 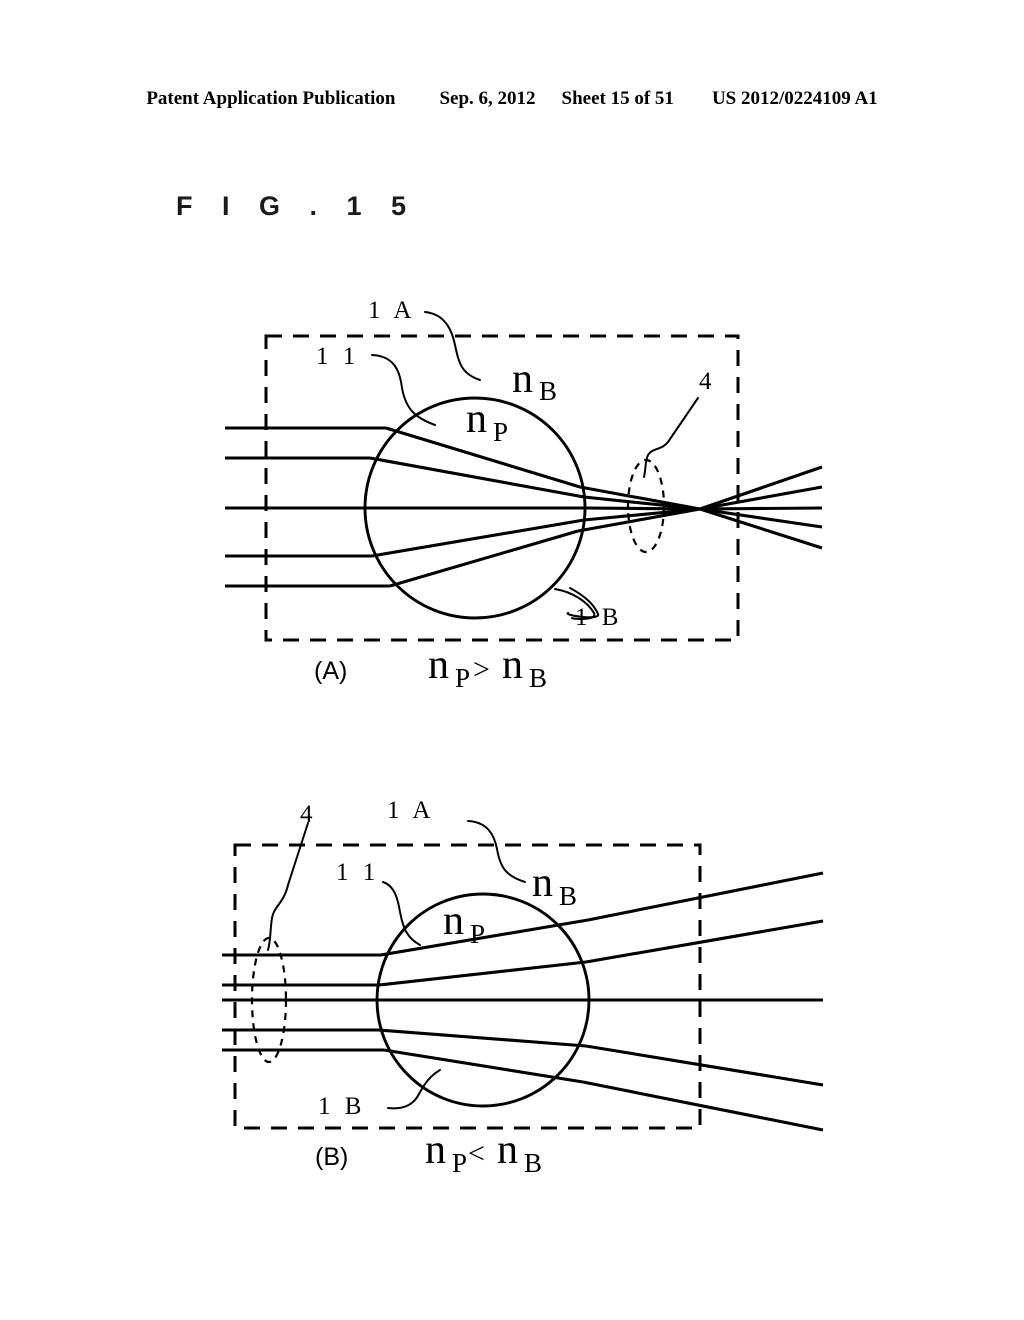 What do you see at coordinates (337, 356) in the screenshot?
I see `panel-a-label-11: 1 1` at bounding box center [337, 356].